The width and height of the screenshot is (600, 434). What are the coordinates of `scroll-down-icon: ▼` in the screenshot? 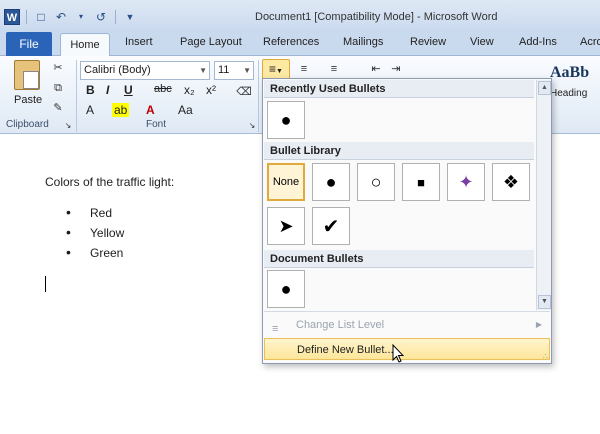 It's located at (544, 302).